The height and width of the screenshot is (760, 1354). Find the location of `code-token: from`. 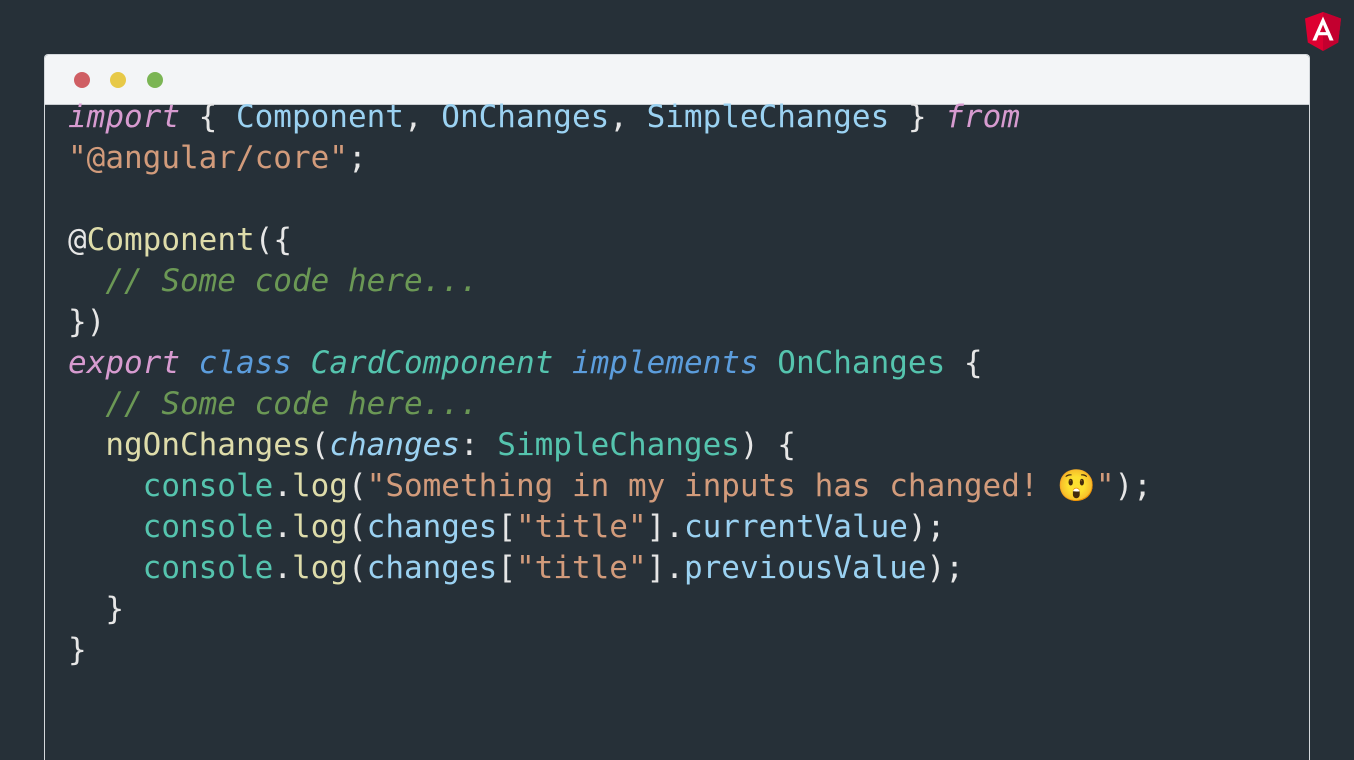

code-token: from is located at coordinates (982, 117).